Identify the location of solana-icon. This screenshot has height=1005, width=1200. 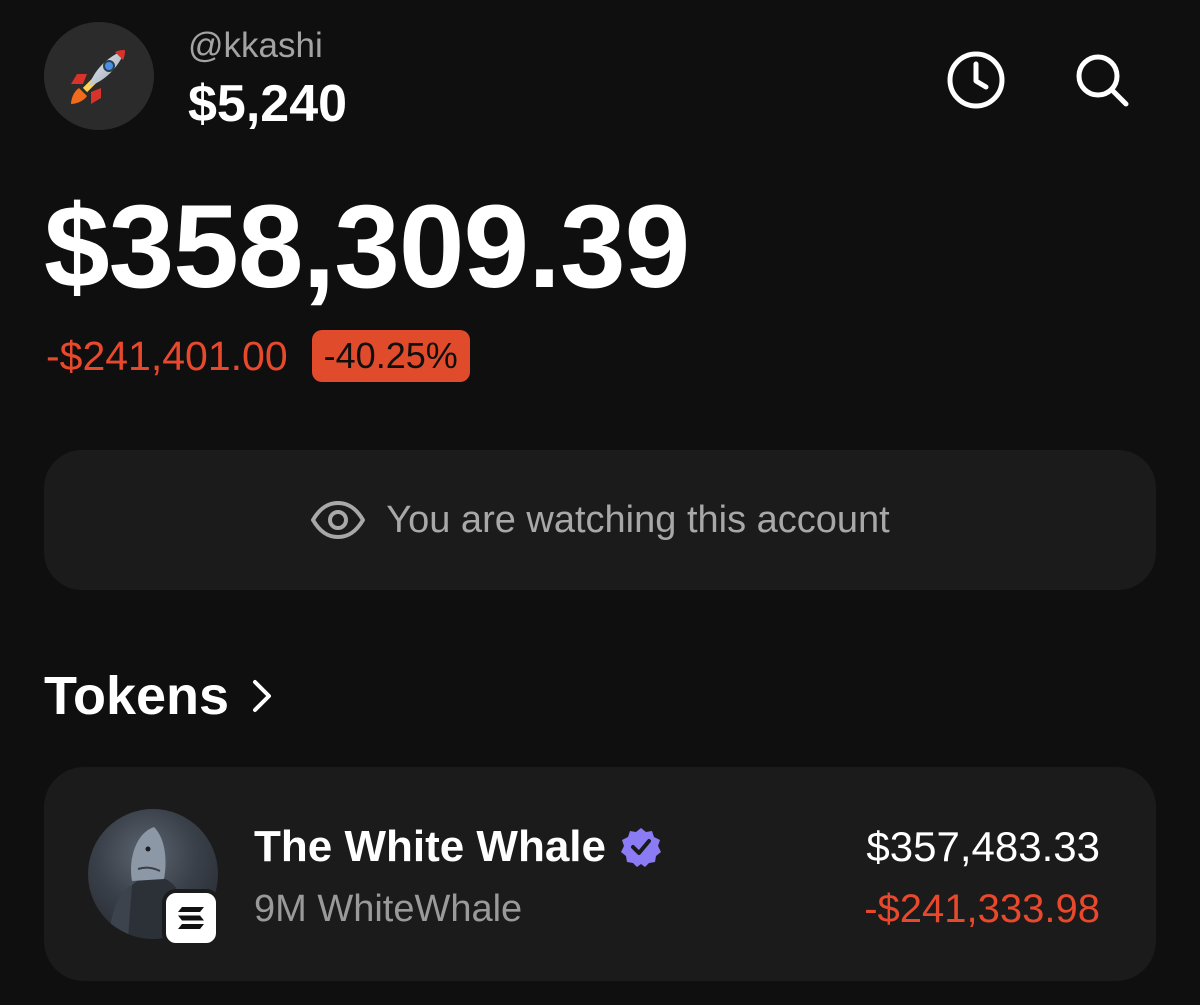
(191, 918).